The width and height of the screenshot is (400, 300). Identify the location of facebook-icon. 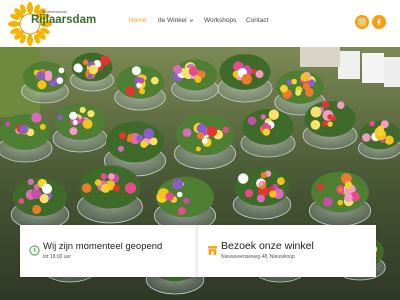
(379, 22).